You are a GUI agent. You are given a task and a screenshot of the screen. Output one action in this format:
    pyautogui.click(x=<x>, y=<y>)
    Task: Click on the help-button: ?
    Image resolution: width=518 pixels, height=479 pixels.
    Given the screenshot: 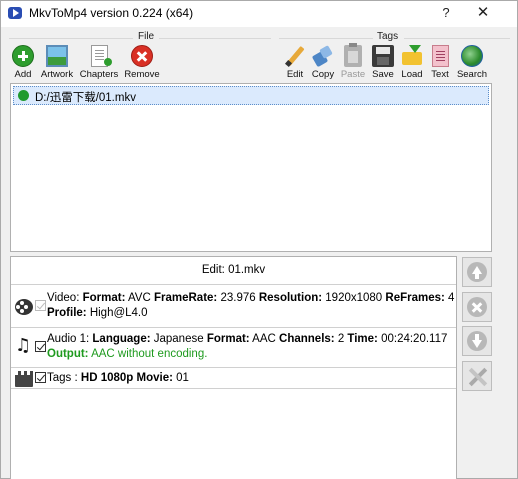 What is the action you would take?
    pyautogui.click(x=446, y=13)
    